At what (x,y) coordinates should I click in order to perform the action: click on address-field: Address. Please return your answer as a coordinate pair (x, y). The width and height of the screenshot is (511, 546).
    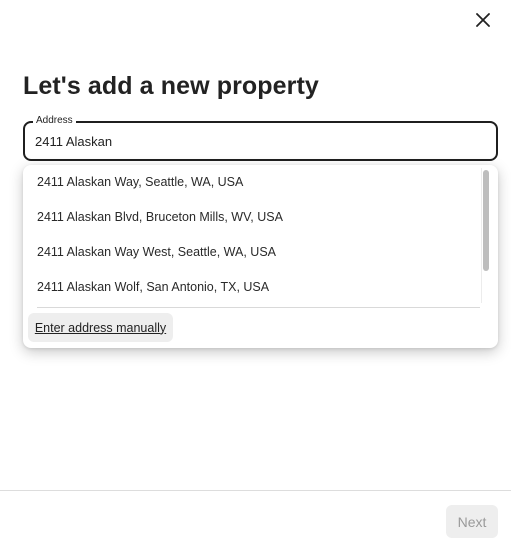
    Looking at the image, I should click on (260, 137).